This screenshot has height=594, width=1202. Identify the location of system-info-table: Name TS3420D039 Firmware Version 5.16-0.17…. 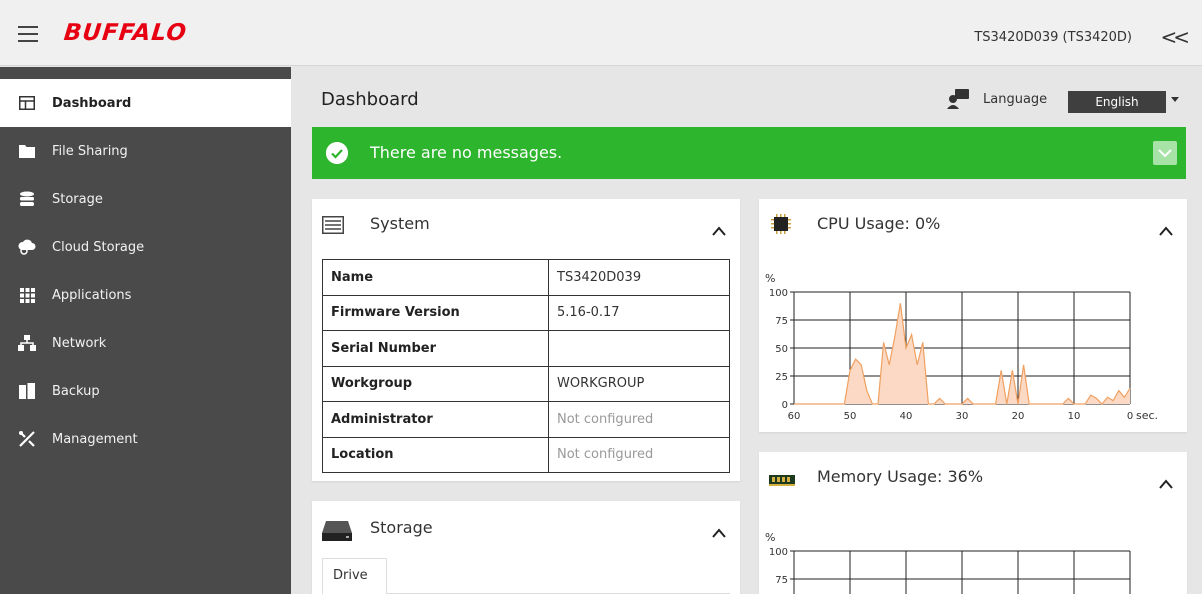
(526, 366).